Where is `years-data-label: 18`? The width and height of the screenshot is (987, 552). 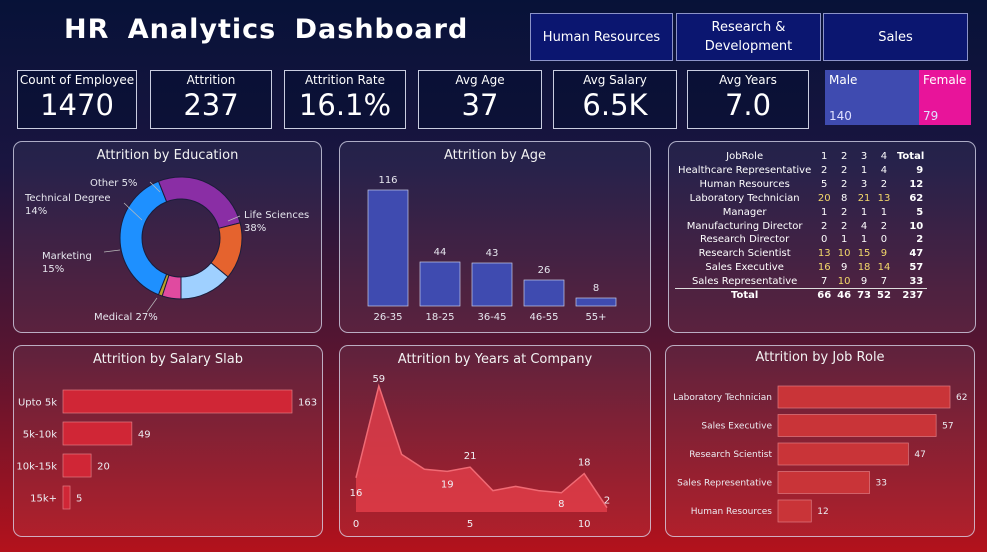
years-data-label: 18 is located at coordinates (584, 463).